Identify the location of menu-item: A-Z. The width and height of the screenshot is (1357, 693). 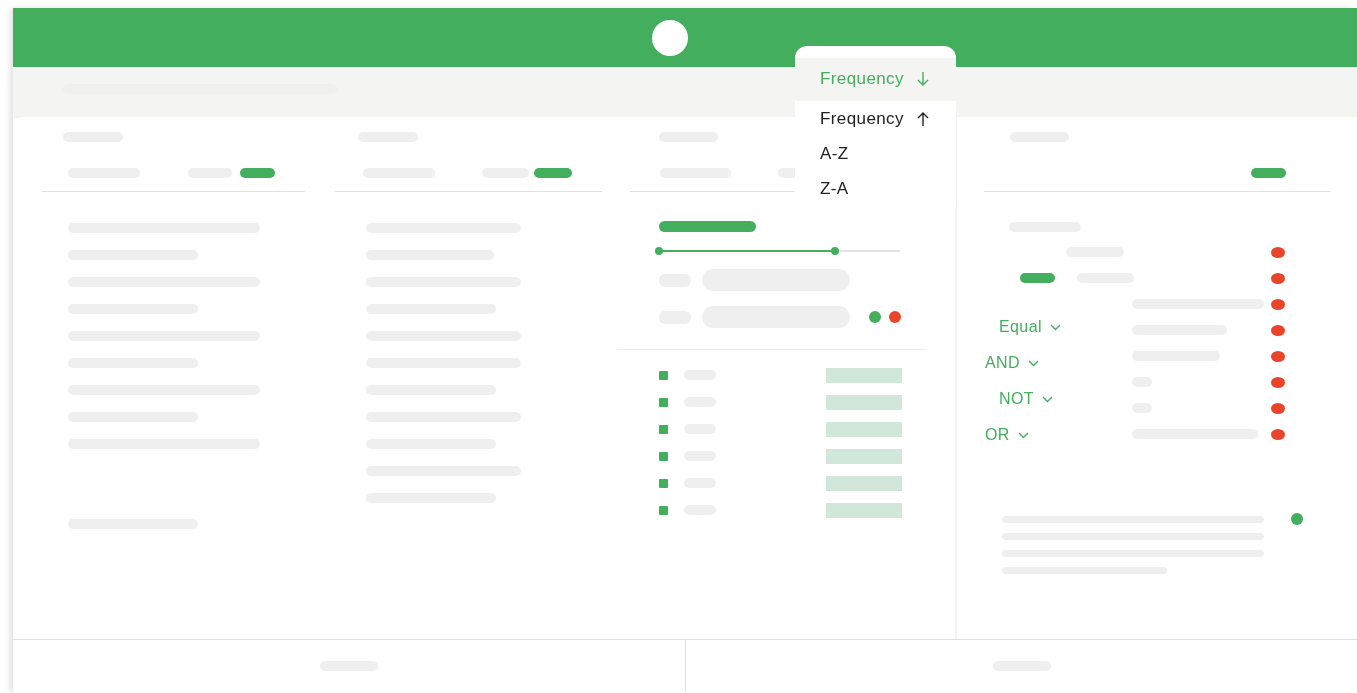
(875, 153).